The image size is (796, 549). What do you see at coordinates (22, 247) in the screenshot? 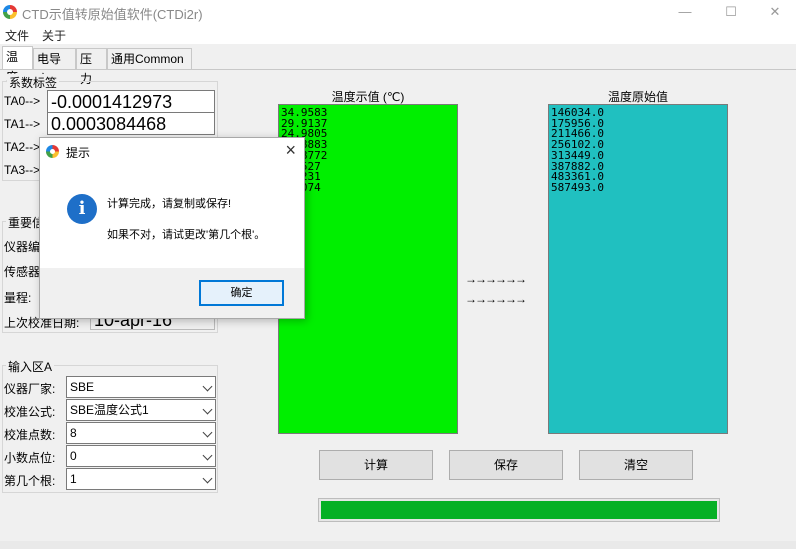
I see `instrument-label: 仪器编` at bounding box center [22, 247].